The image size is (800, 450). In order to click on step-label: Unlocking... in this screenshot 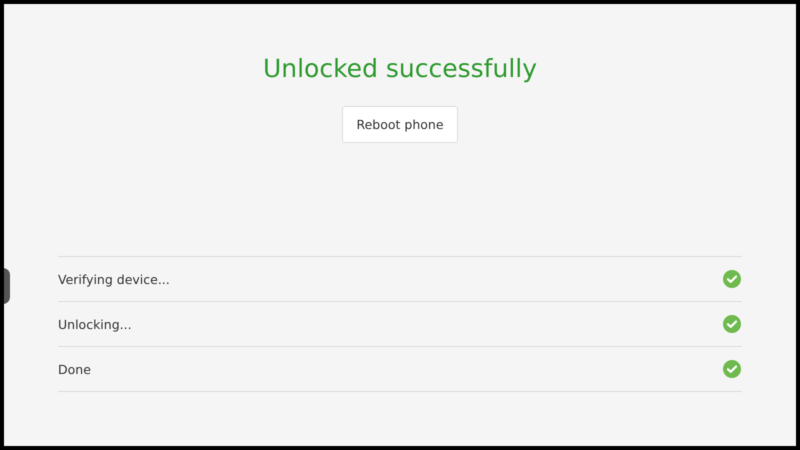, I will do `click(95, 324)`.